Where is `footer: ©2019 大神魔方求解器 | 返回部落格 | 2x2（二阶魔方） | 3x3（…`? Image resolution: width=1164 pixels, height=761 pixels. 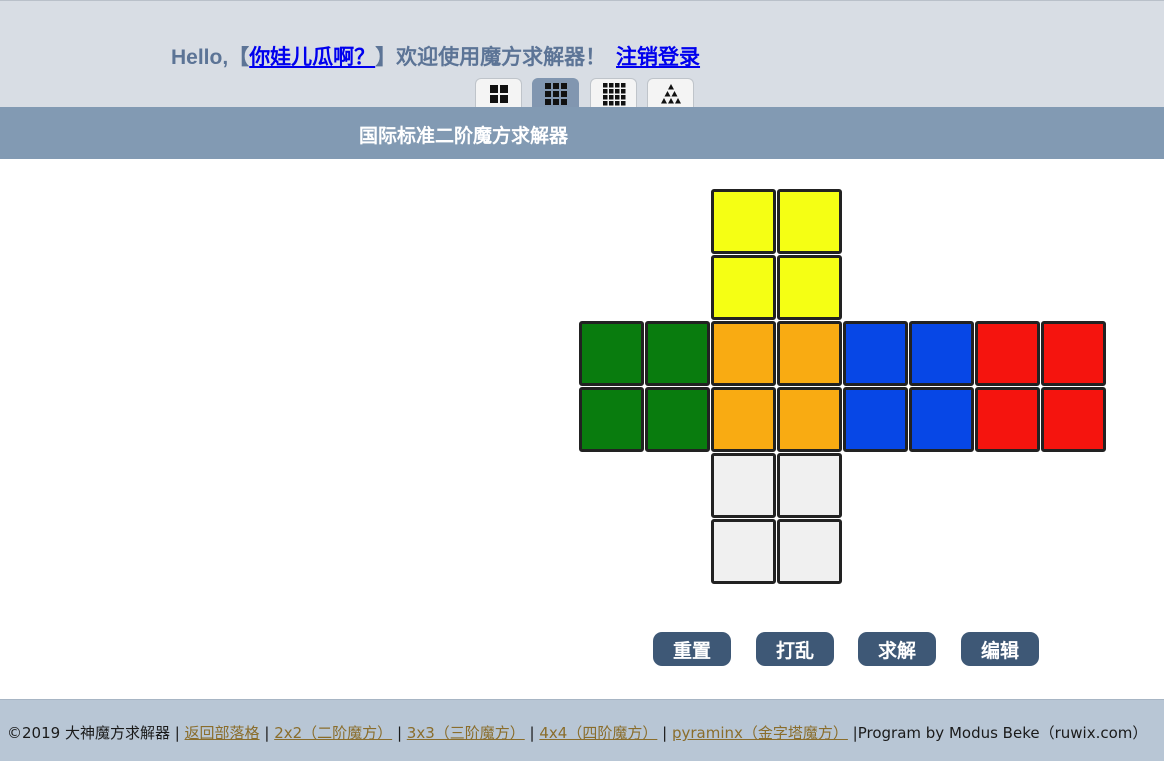 footer: ©2019 大神魔方求解器 | 返回部落格 | 2x2（二阶魔方） | 3x3（… is located at coordinates (582, 730).